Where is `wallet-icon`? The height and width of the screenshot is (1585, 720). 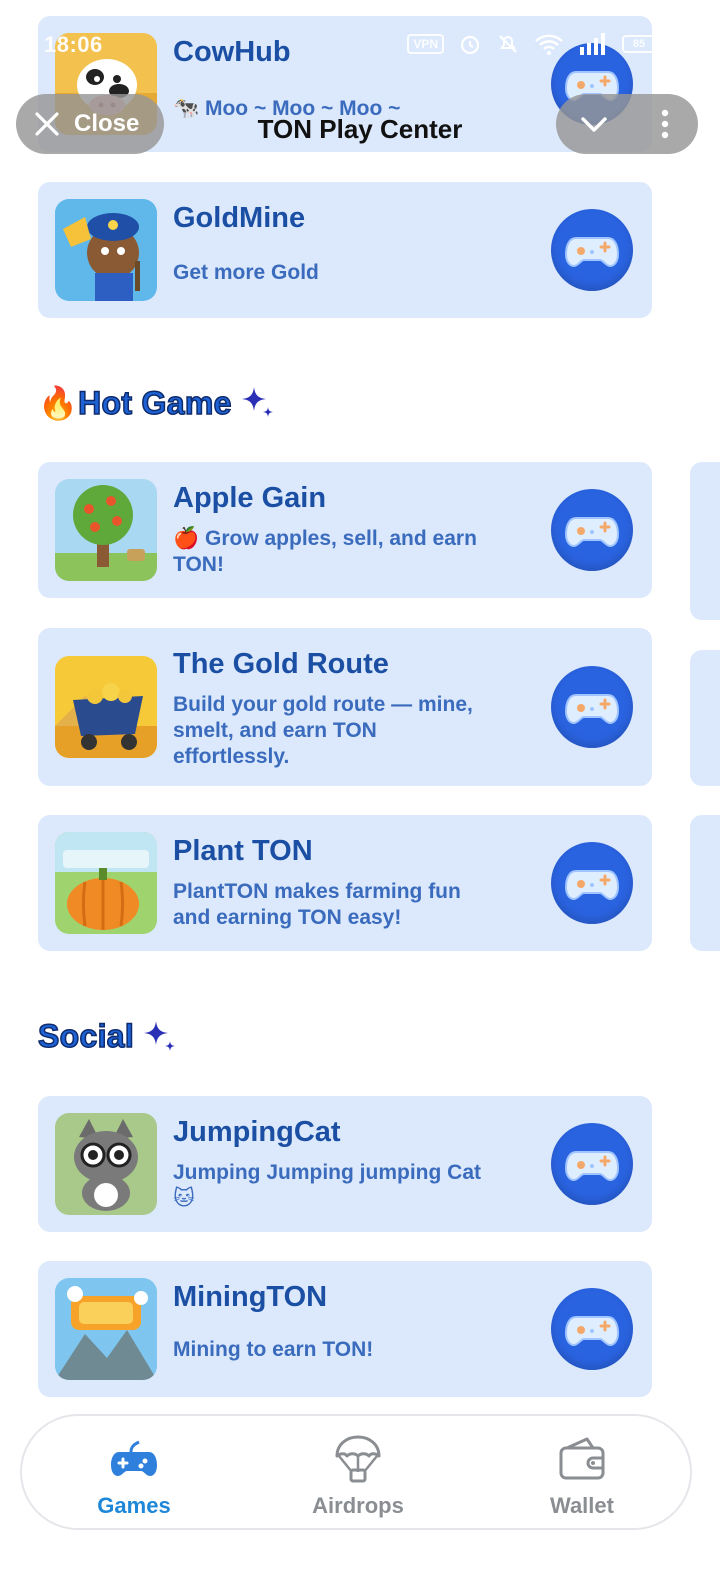 wallet-icon is located at coordinates (582, 1458).